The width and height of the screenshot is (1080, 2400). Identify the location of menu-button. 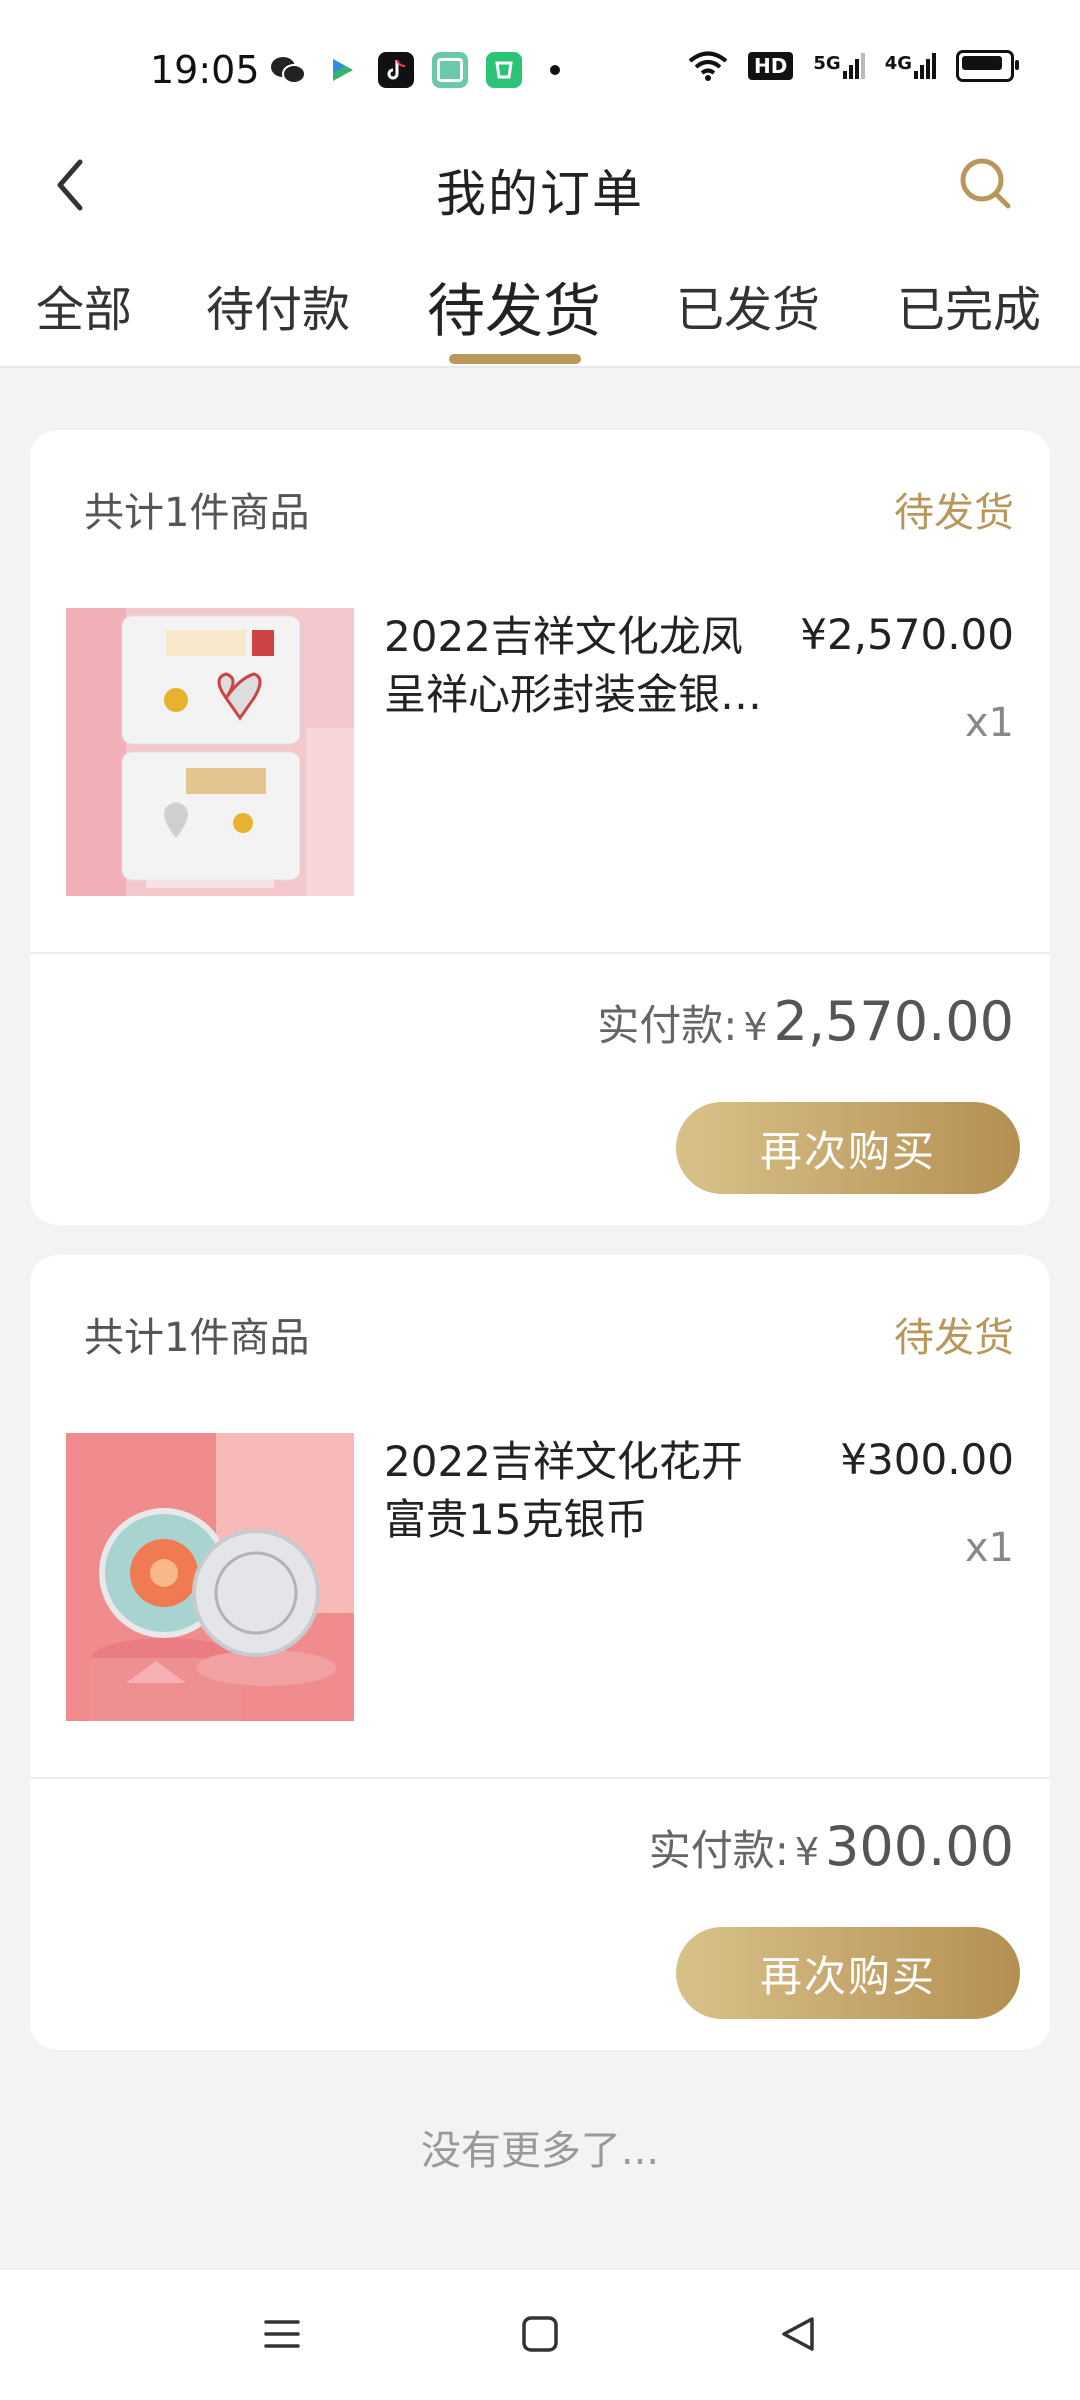
(282, 2336).